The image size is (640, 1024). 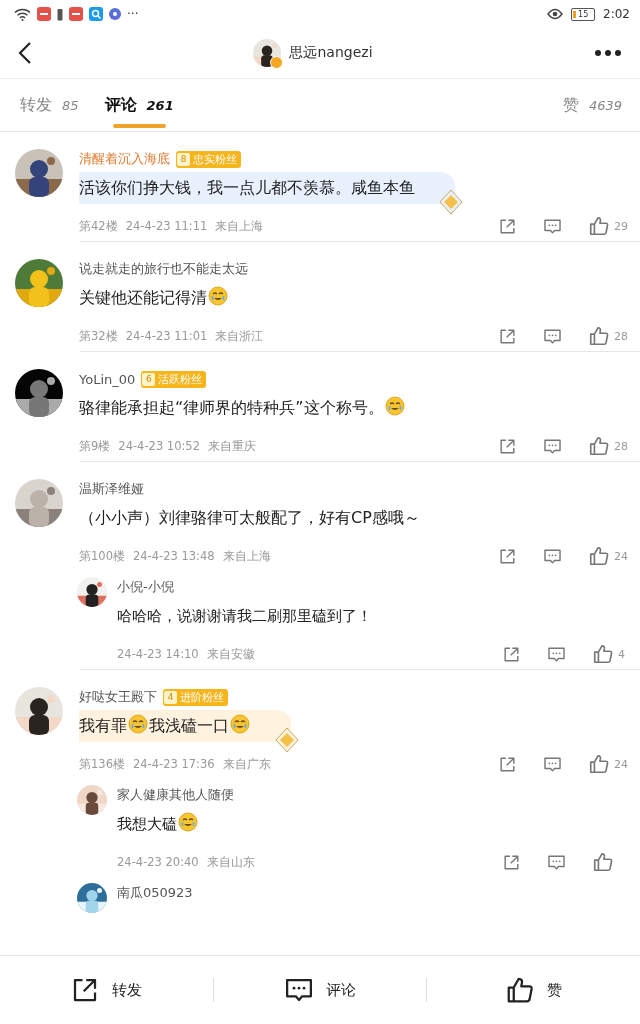 What do you see at coordinates (60, 14) in the screenshot?
I see `battery-icon` at bounding box center [60, 14].